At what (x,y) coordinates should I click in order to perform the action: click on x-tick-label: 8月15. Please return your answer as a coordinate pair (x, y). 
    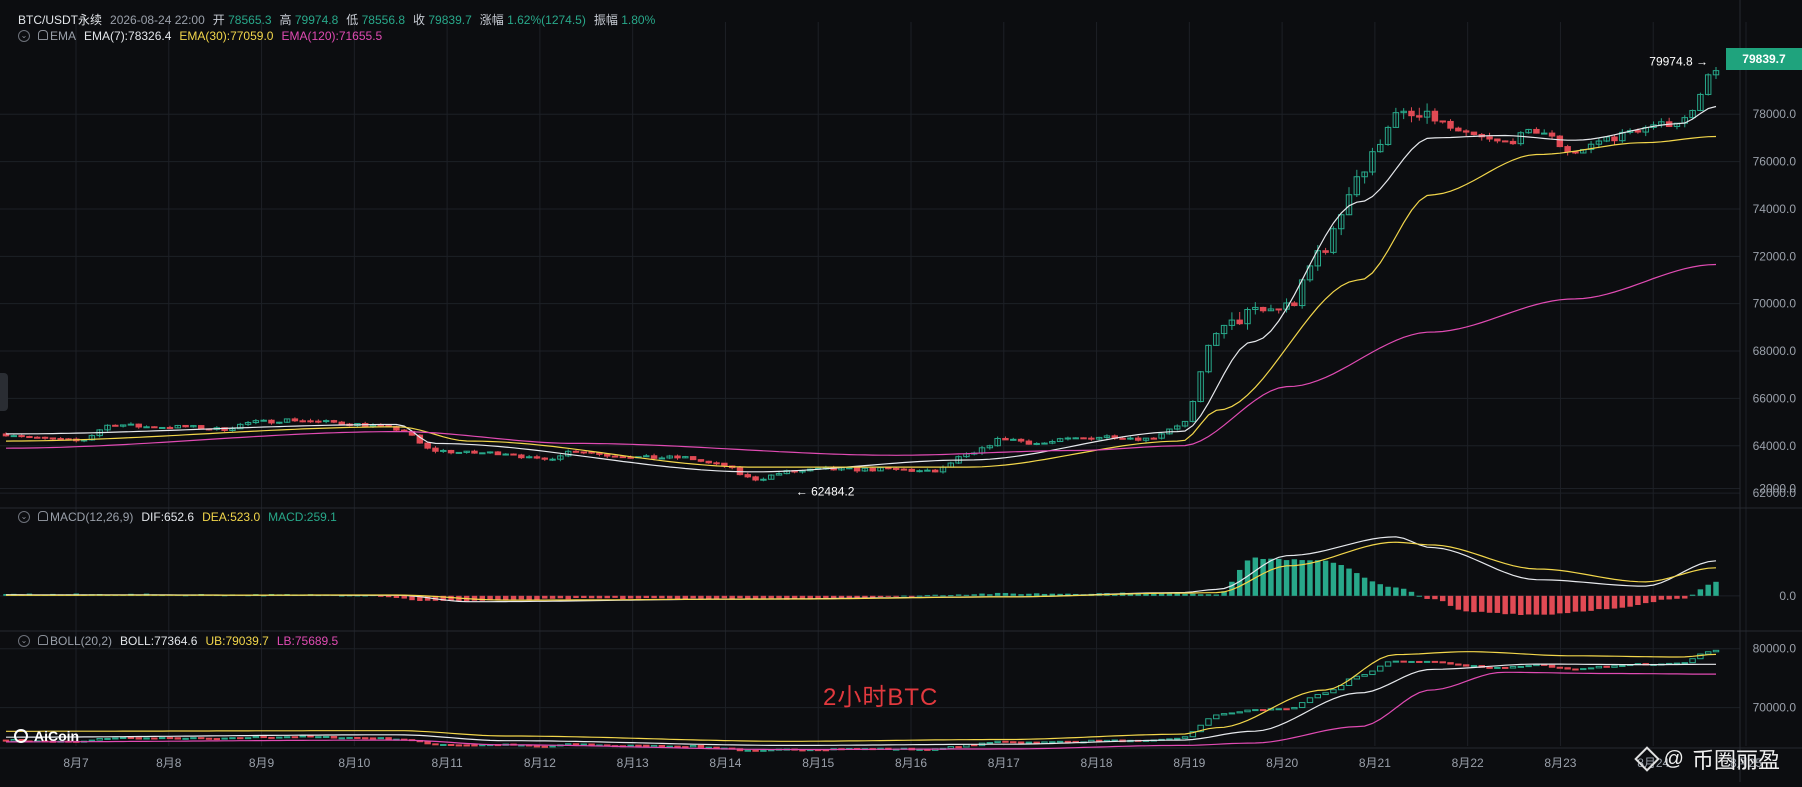
    Looking at the image, I should click on (818, 763).